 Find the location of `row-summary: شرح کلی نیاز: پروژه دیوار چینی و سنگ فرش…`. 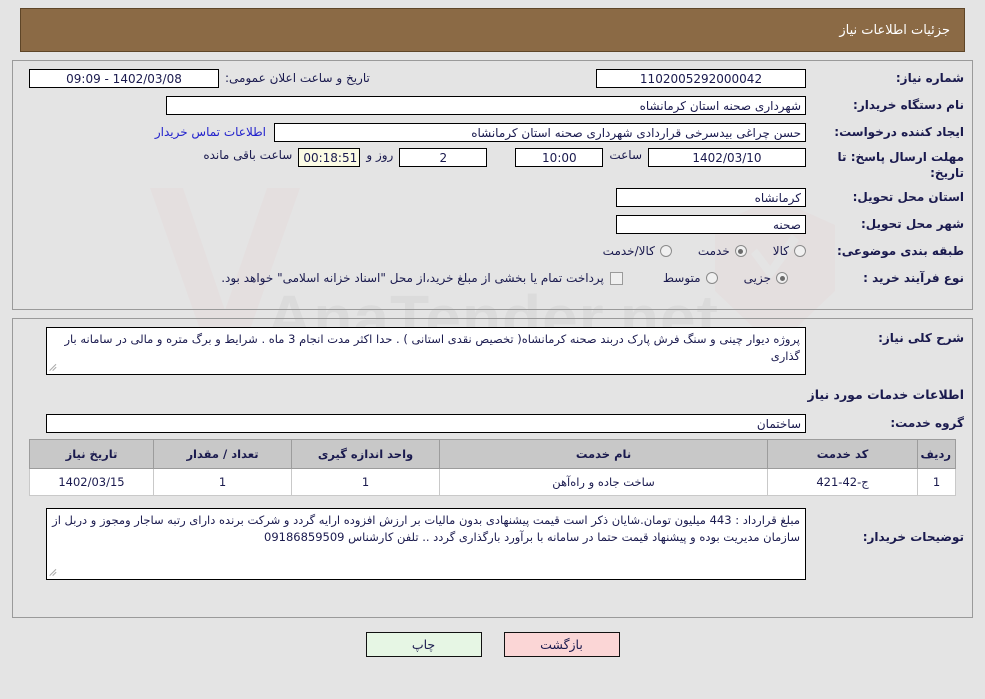

row-summary: شرح کلی نیاز: پروژه دیوار چینی و سنگ فرش… is located at coordinates (492, 351).